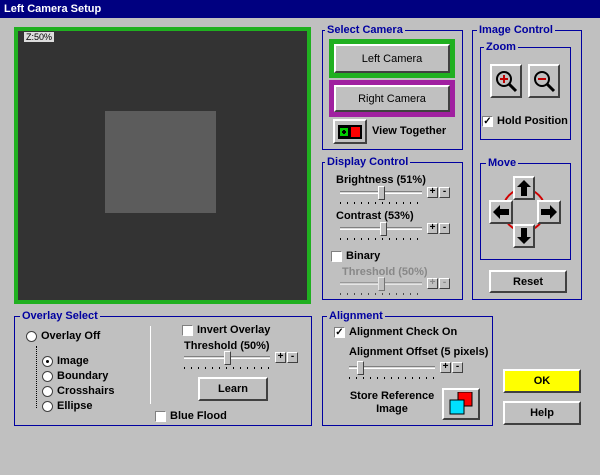 This screenshot has width=600, height=475. What do you see at coordinates (36, 377) in the screenshot?
I see `overlay-tree-line` at bounding box center [36, 377].